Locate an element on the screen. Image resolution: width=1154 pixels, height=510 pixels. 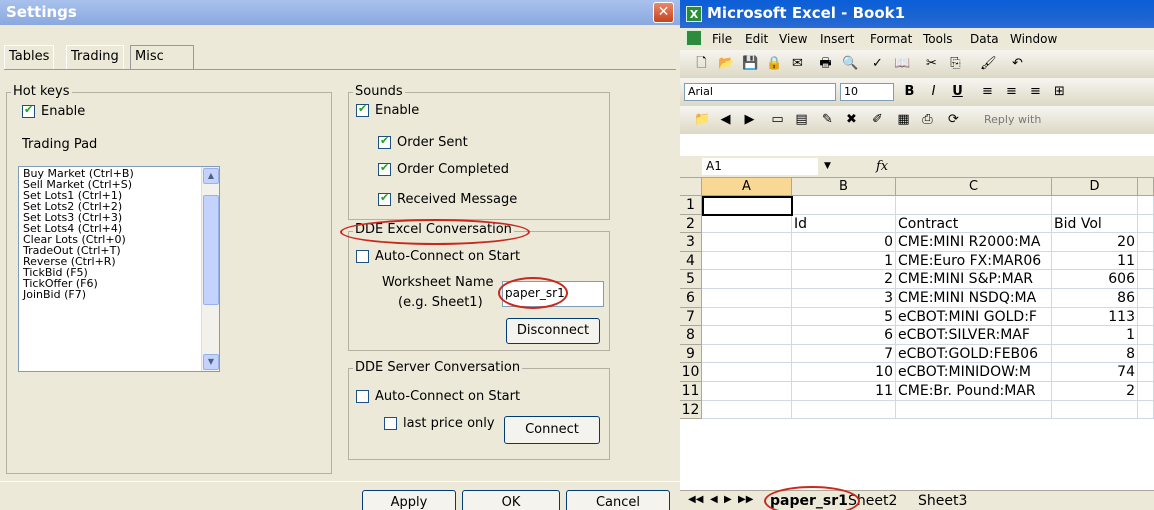
listbox-scrollbar: ▲ ▼ is located at coordinates (210, 269).